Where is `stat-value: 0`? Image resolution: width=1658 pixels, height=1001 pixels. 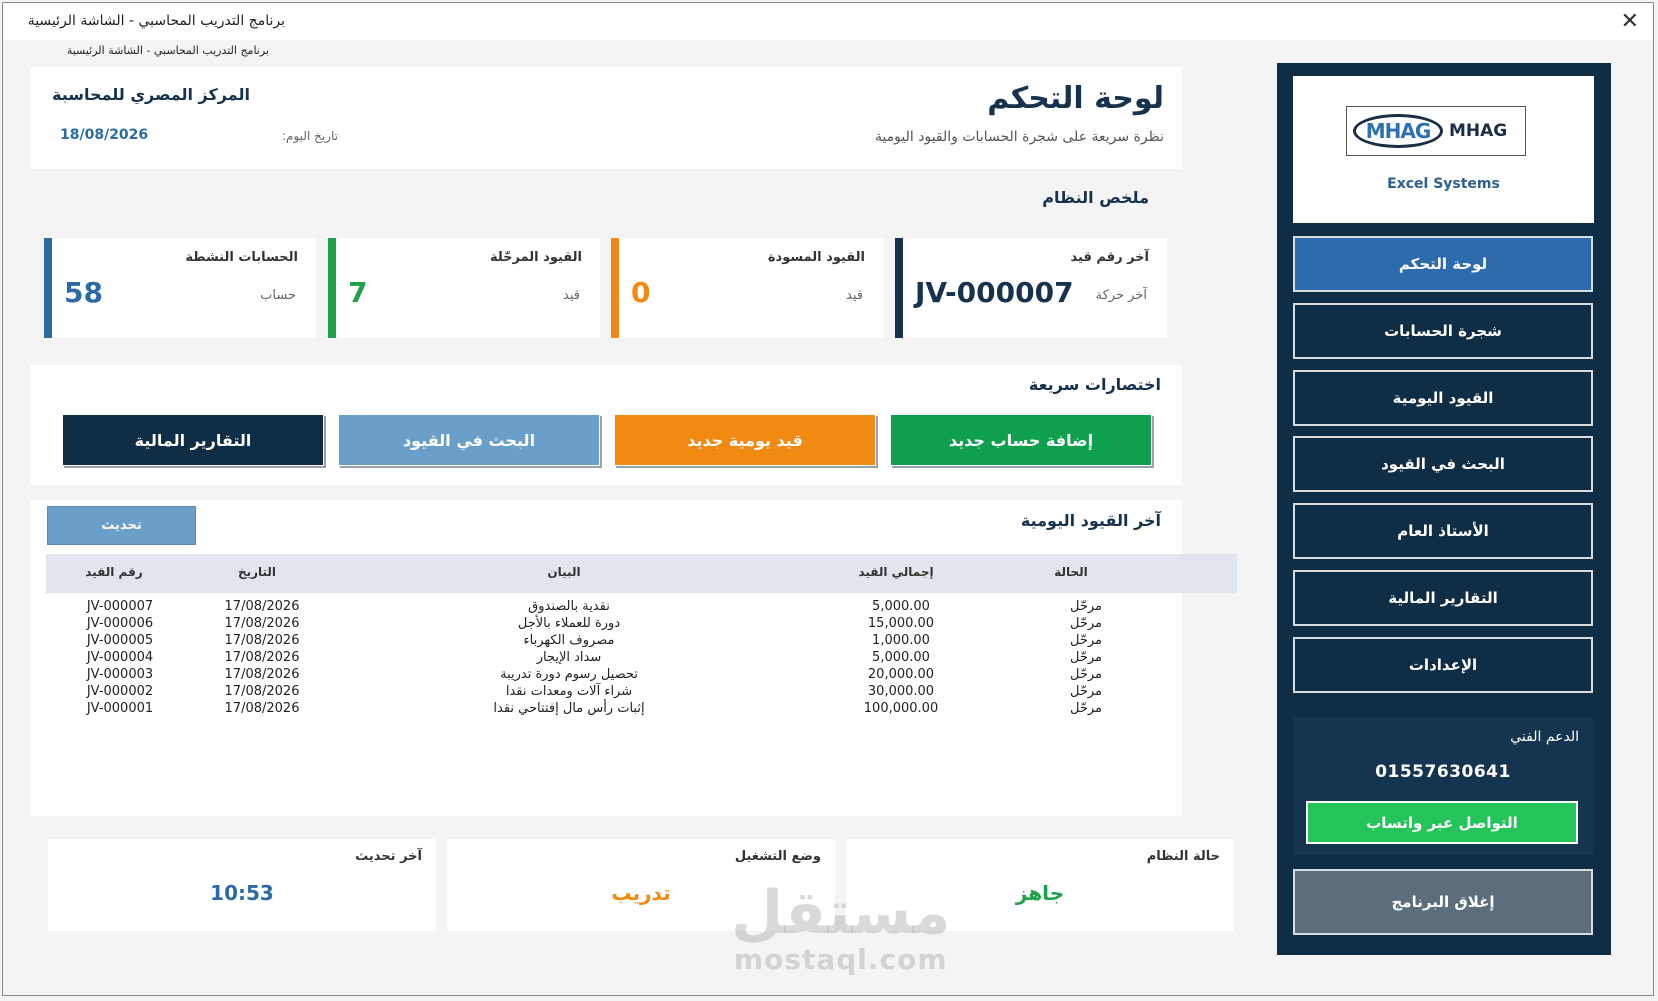 stat-value: 0 is located at coordinates (641, 292).